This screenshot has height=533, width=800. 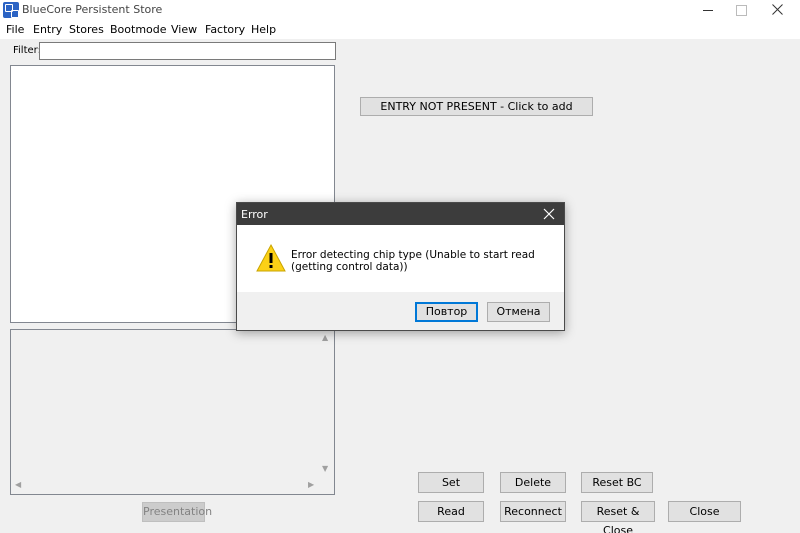 What do you see at coordinates (326, 403) in the screenshot?
I see `vertical-scrollbar: ▲ ▼` at bounding box center [326, 403].